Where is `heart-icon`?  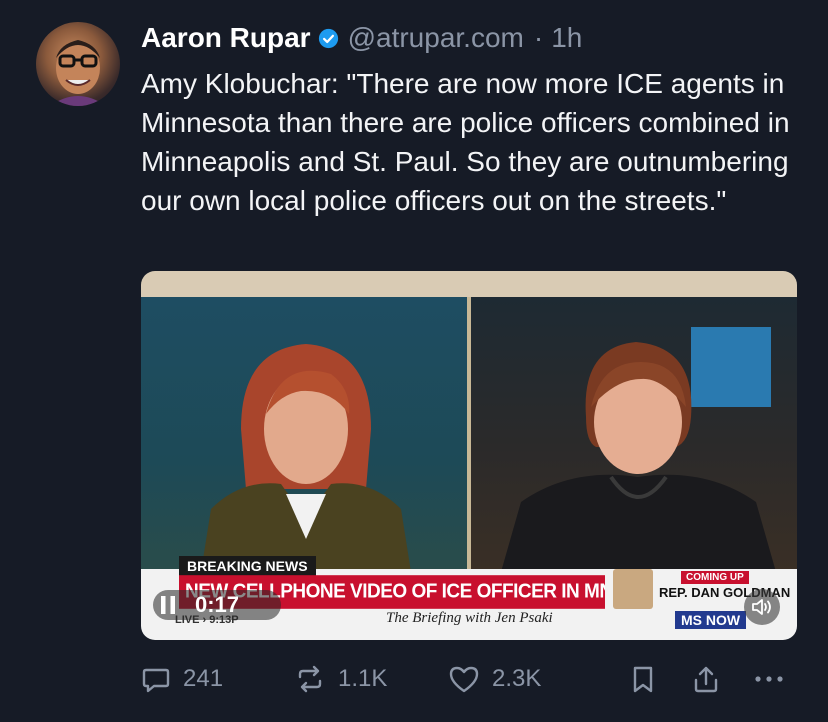 heart-icon is located at coordinates (464, 679).